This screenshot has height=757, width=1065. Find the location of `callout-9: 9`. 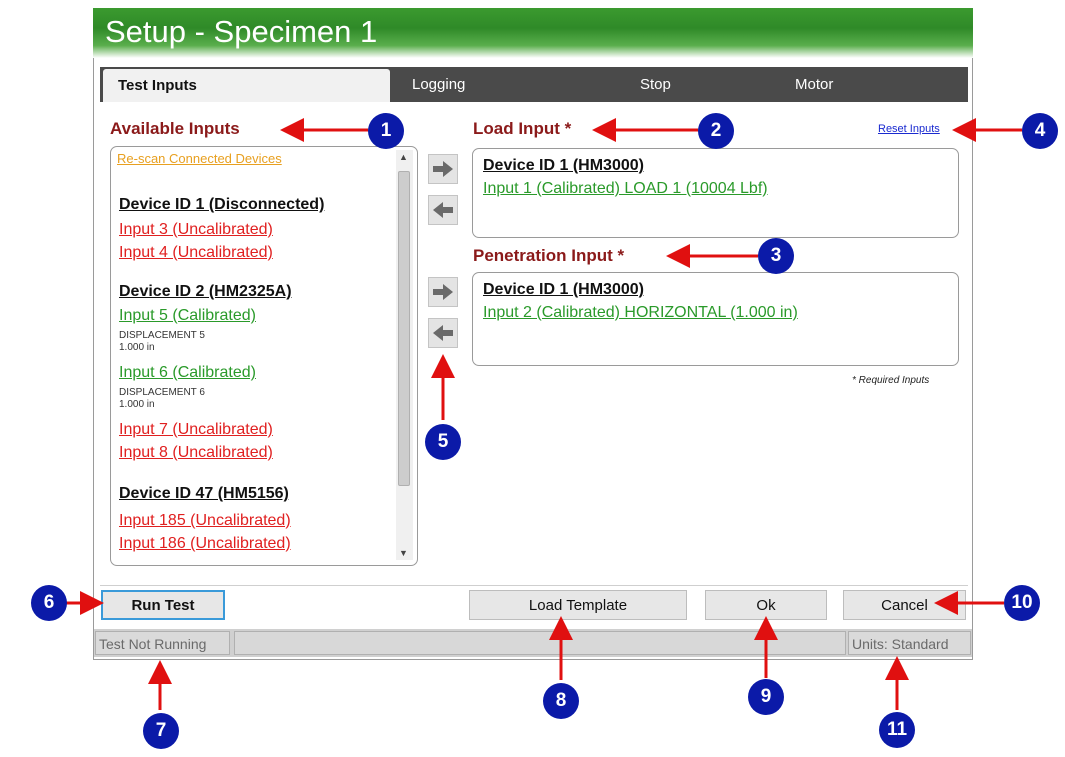

callout-9: 9 is located at coordinates (766, 697).